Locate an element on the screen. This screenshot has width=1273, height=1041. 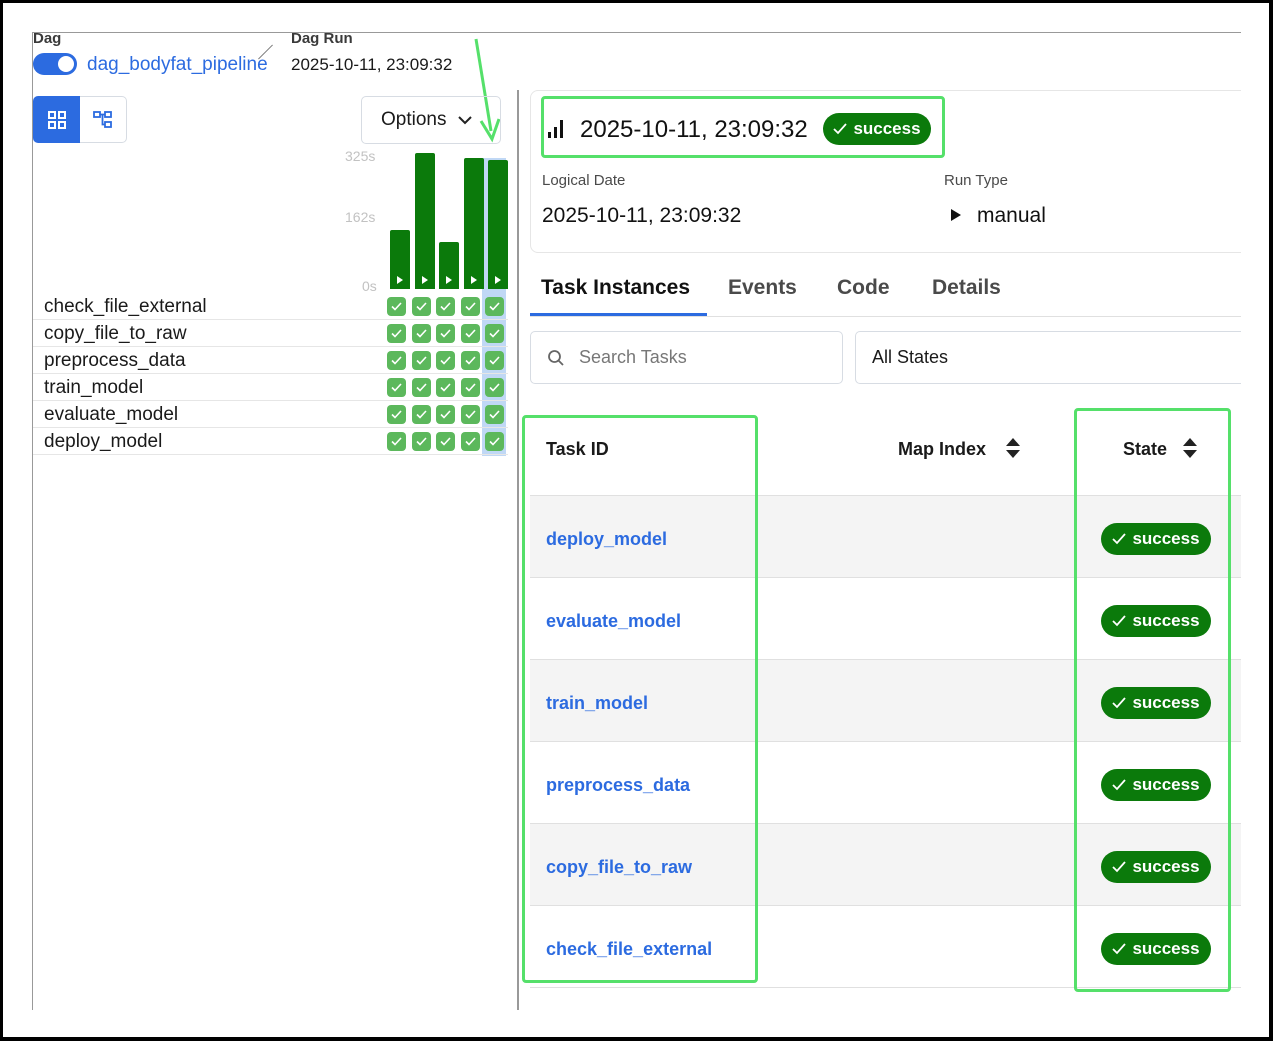
run-state-text: success is located at coordinates (887, 128).